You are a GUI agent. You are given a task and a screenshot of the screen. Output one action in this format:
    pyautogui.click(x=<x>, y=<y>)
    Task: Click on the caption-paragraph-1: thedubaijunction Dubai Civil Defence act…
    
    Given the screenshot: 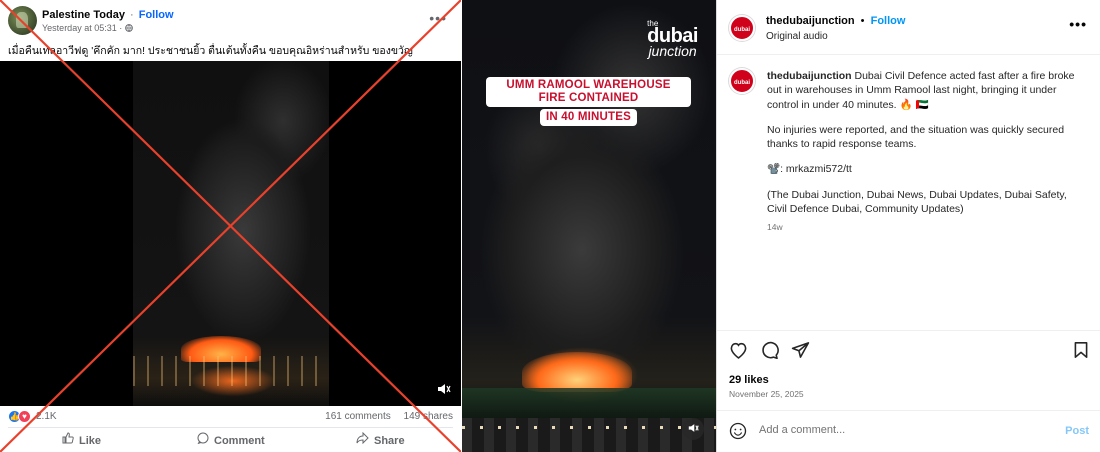 What is the action you would take?
    pyautogui.click(x=924, y=90)
    